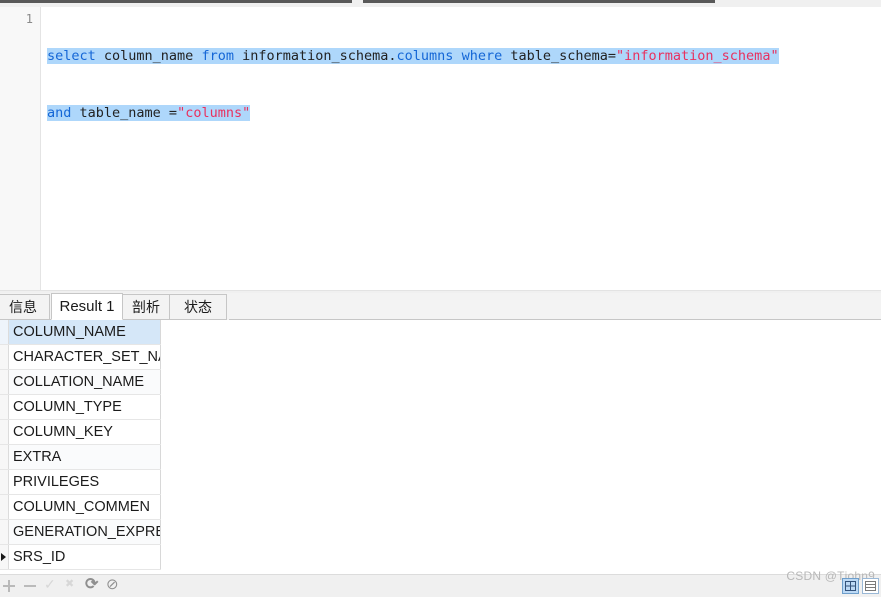 This screenshot has height=597, width=881. What do you see at coordinates (217, 56) in the screenshot?
I see `sql-keyword-from: from` at bounding box center [217, 56].